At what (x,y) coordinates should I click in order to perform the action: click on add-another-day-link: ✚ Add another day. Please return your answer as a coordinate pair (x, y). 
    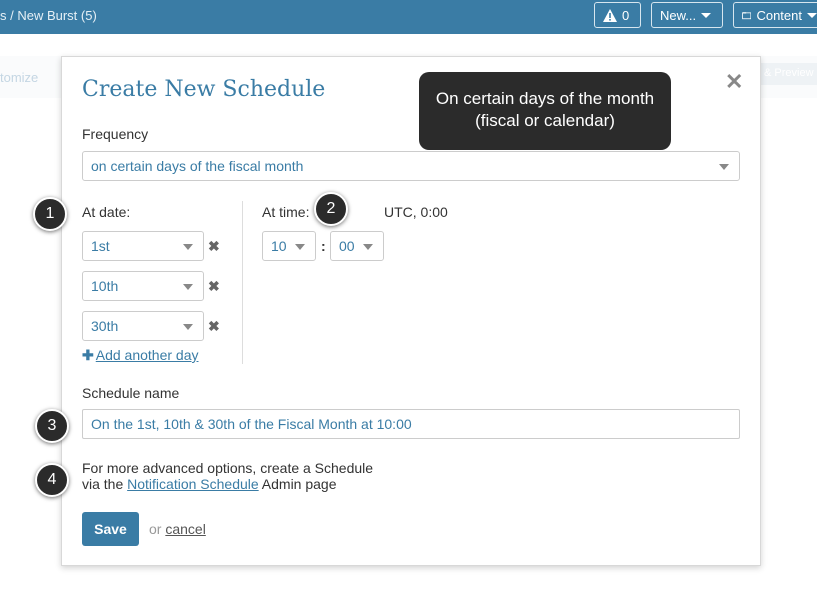
    Looking at the image, I should click on (140, 355).